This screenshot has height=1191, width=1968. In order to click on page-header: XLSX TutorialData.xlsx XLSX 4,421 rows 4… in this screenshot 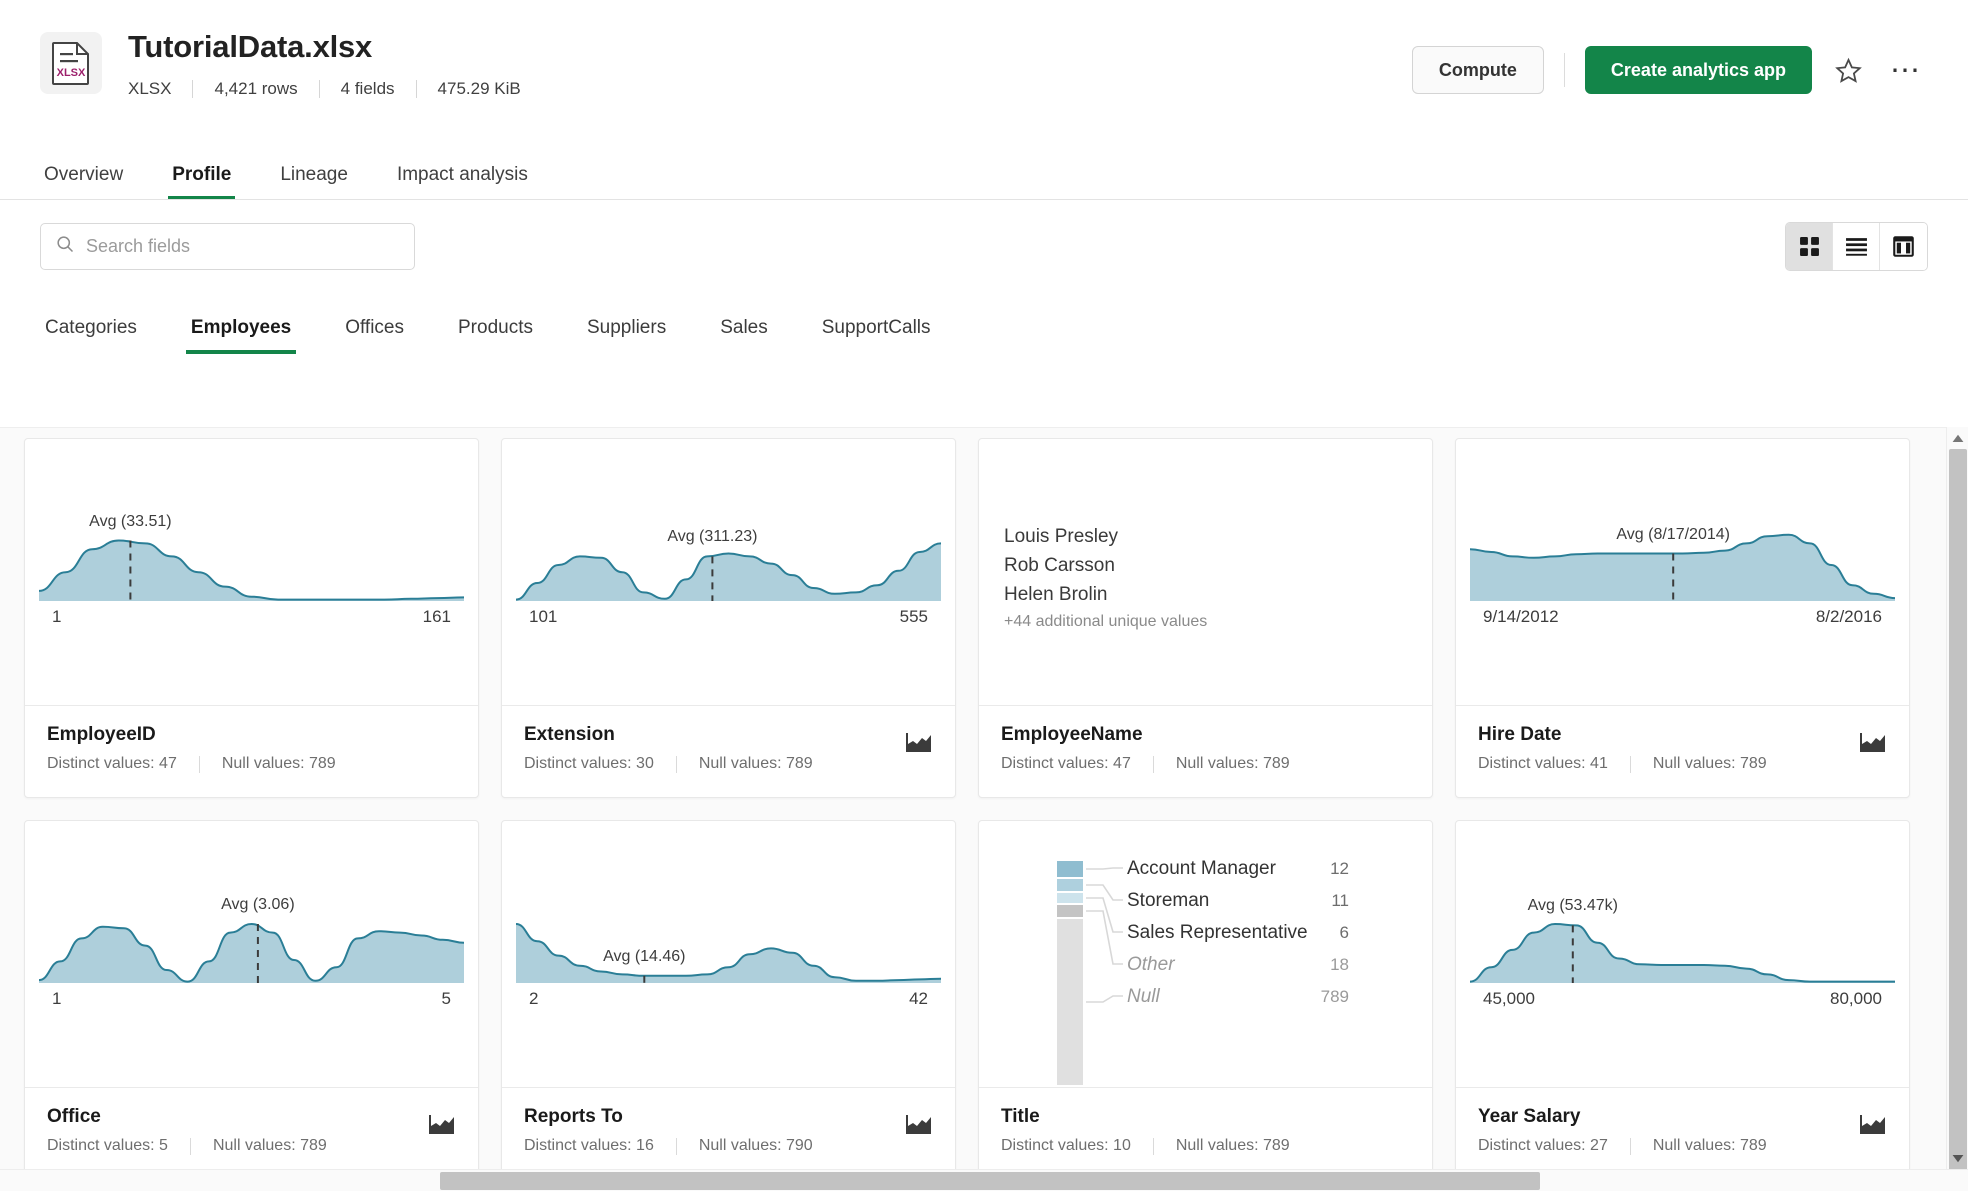, I will do `click(984, 74)`.